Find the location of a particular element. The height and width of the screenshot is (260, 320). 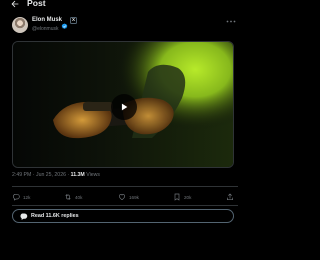

reply-count: 12k is located at coordinates (27, 197).